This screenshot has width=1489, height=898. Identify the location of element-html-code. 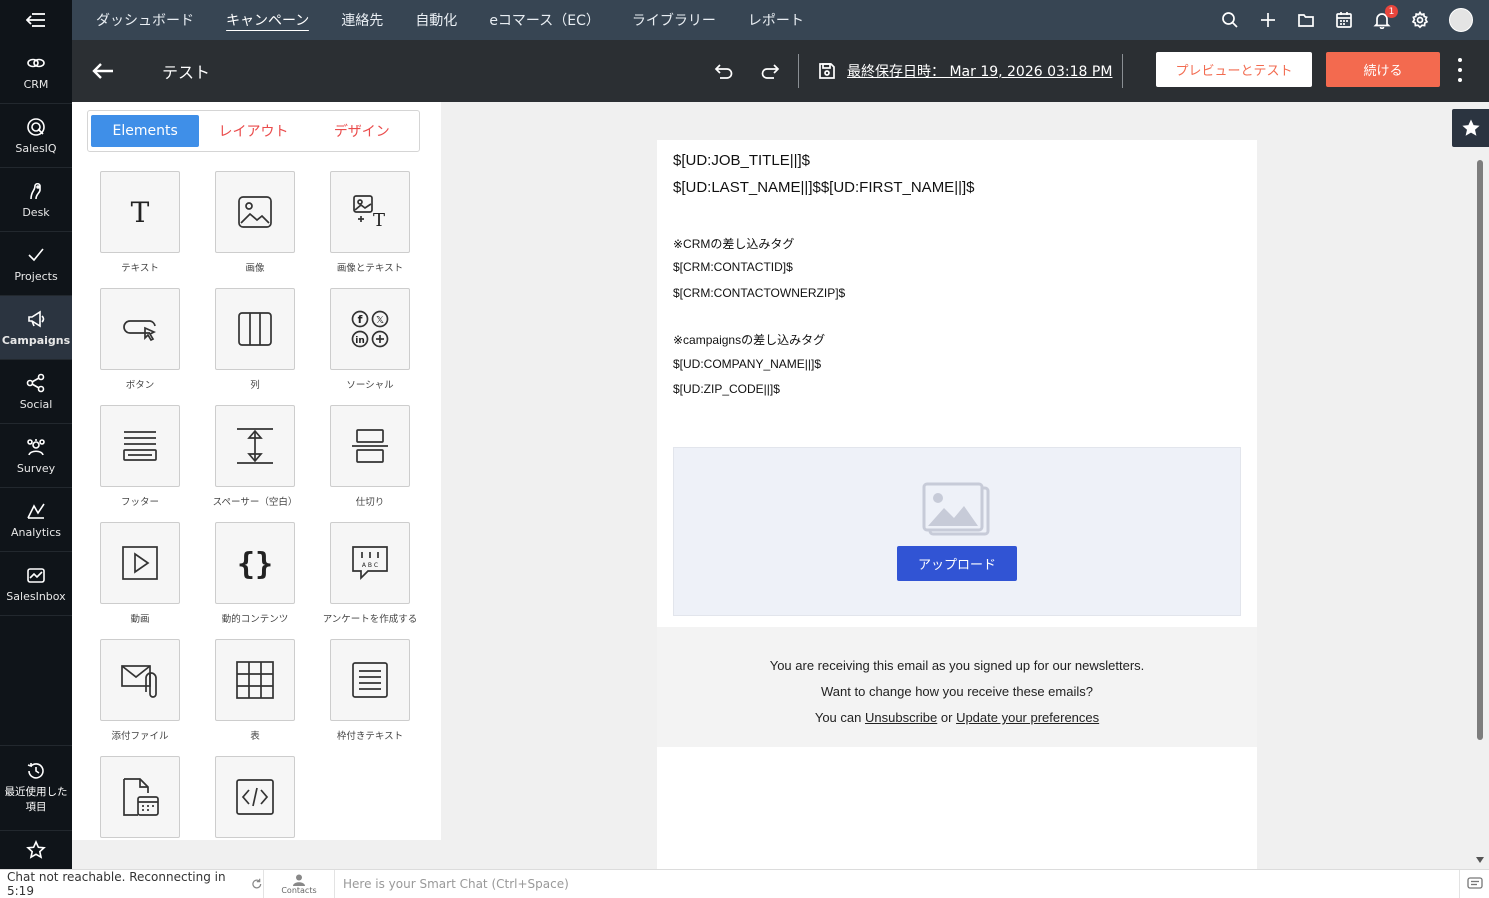
(255, 800).